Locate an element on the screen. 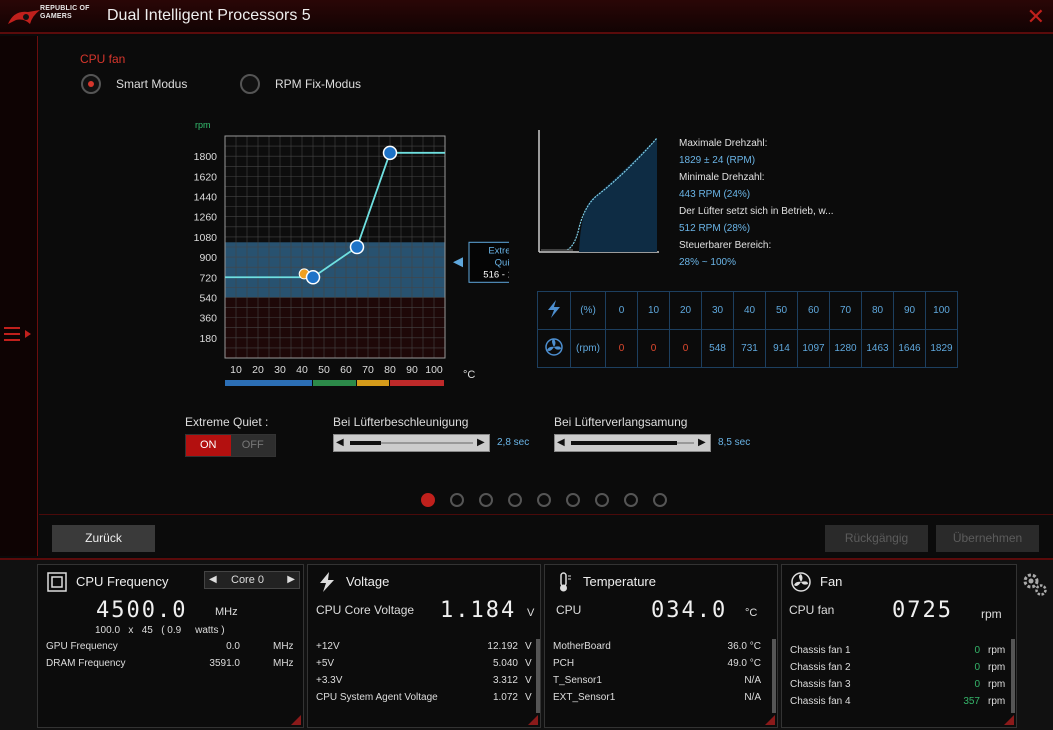  rpm-cell: 1097 is located at coordinates (813, 348).